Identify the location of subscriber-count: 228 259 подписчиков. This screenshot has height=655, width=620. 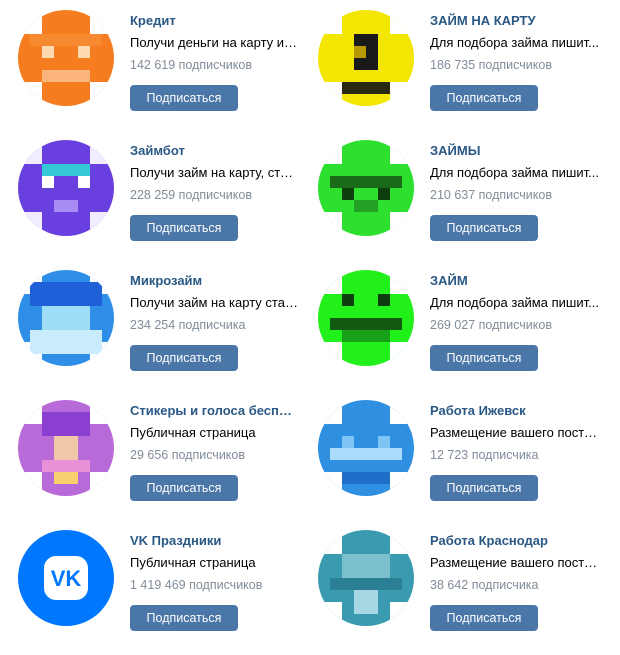
(191, 195).